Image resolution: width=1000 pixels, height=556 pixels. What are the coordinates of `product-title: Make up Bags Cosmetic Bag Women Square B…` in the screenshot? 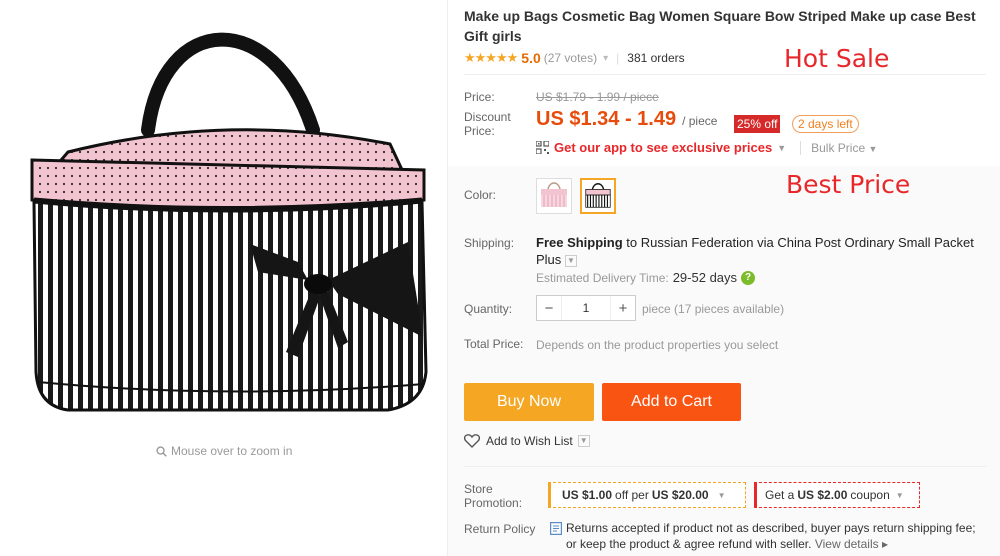 It's located at (720, 26).